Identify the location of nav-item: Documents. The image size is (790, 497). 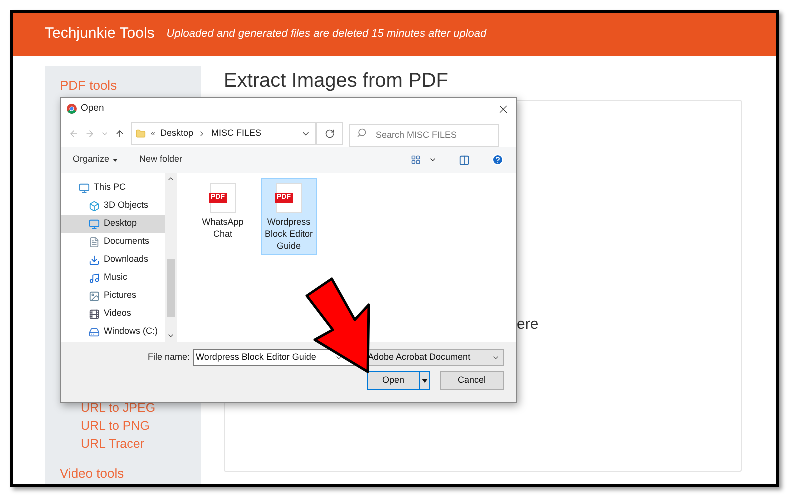
(113, 242).